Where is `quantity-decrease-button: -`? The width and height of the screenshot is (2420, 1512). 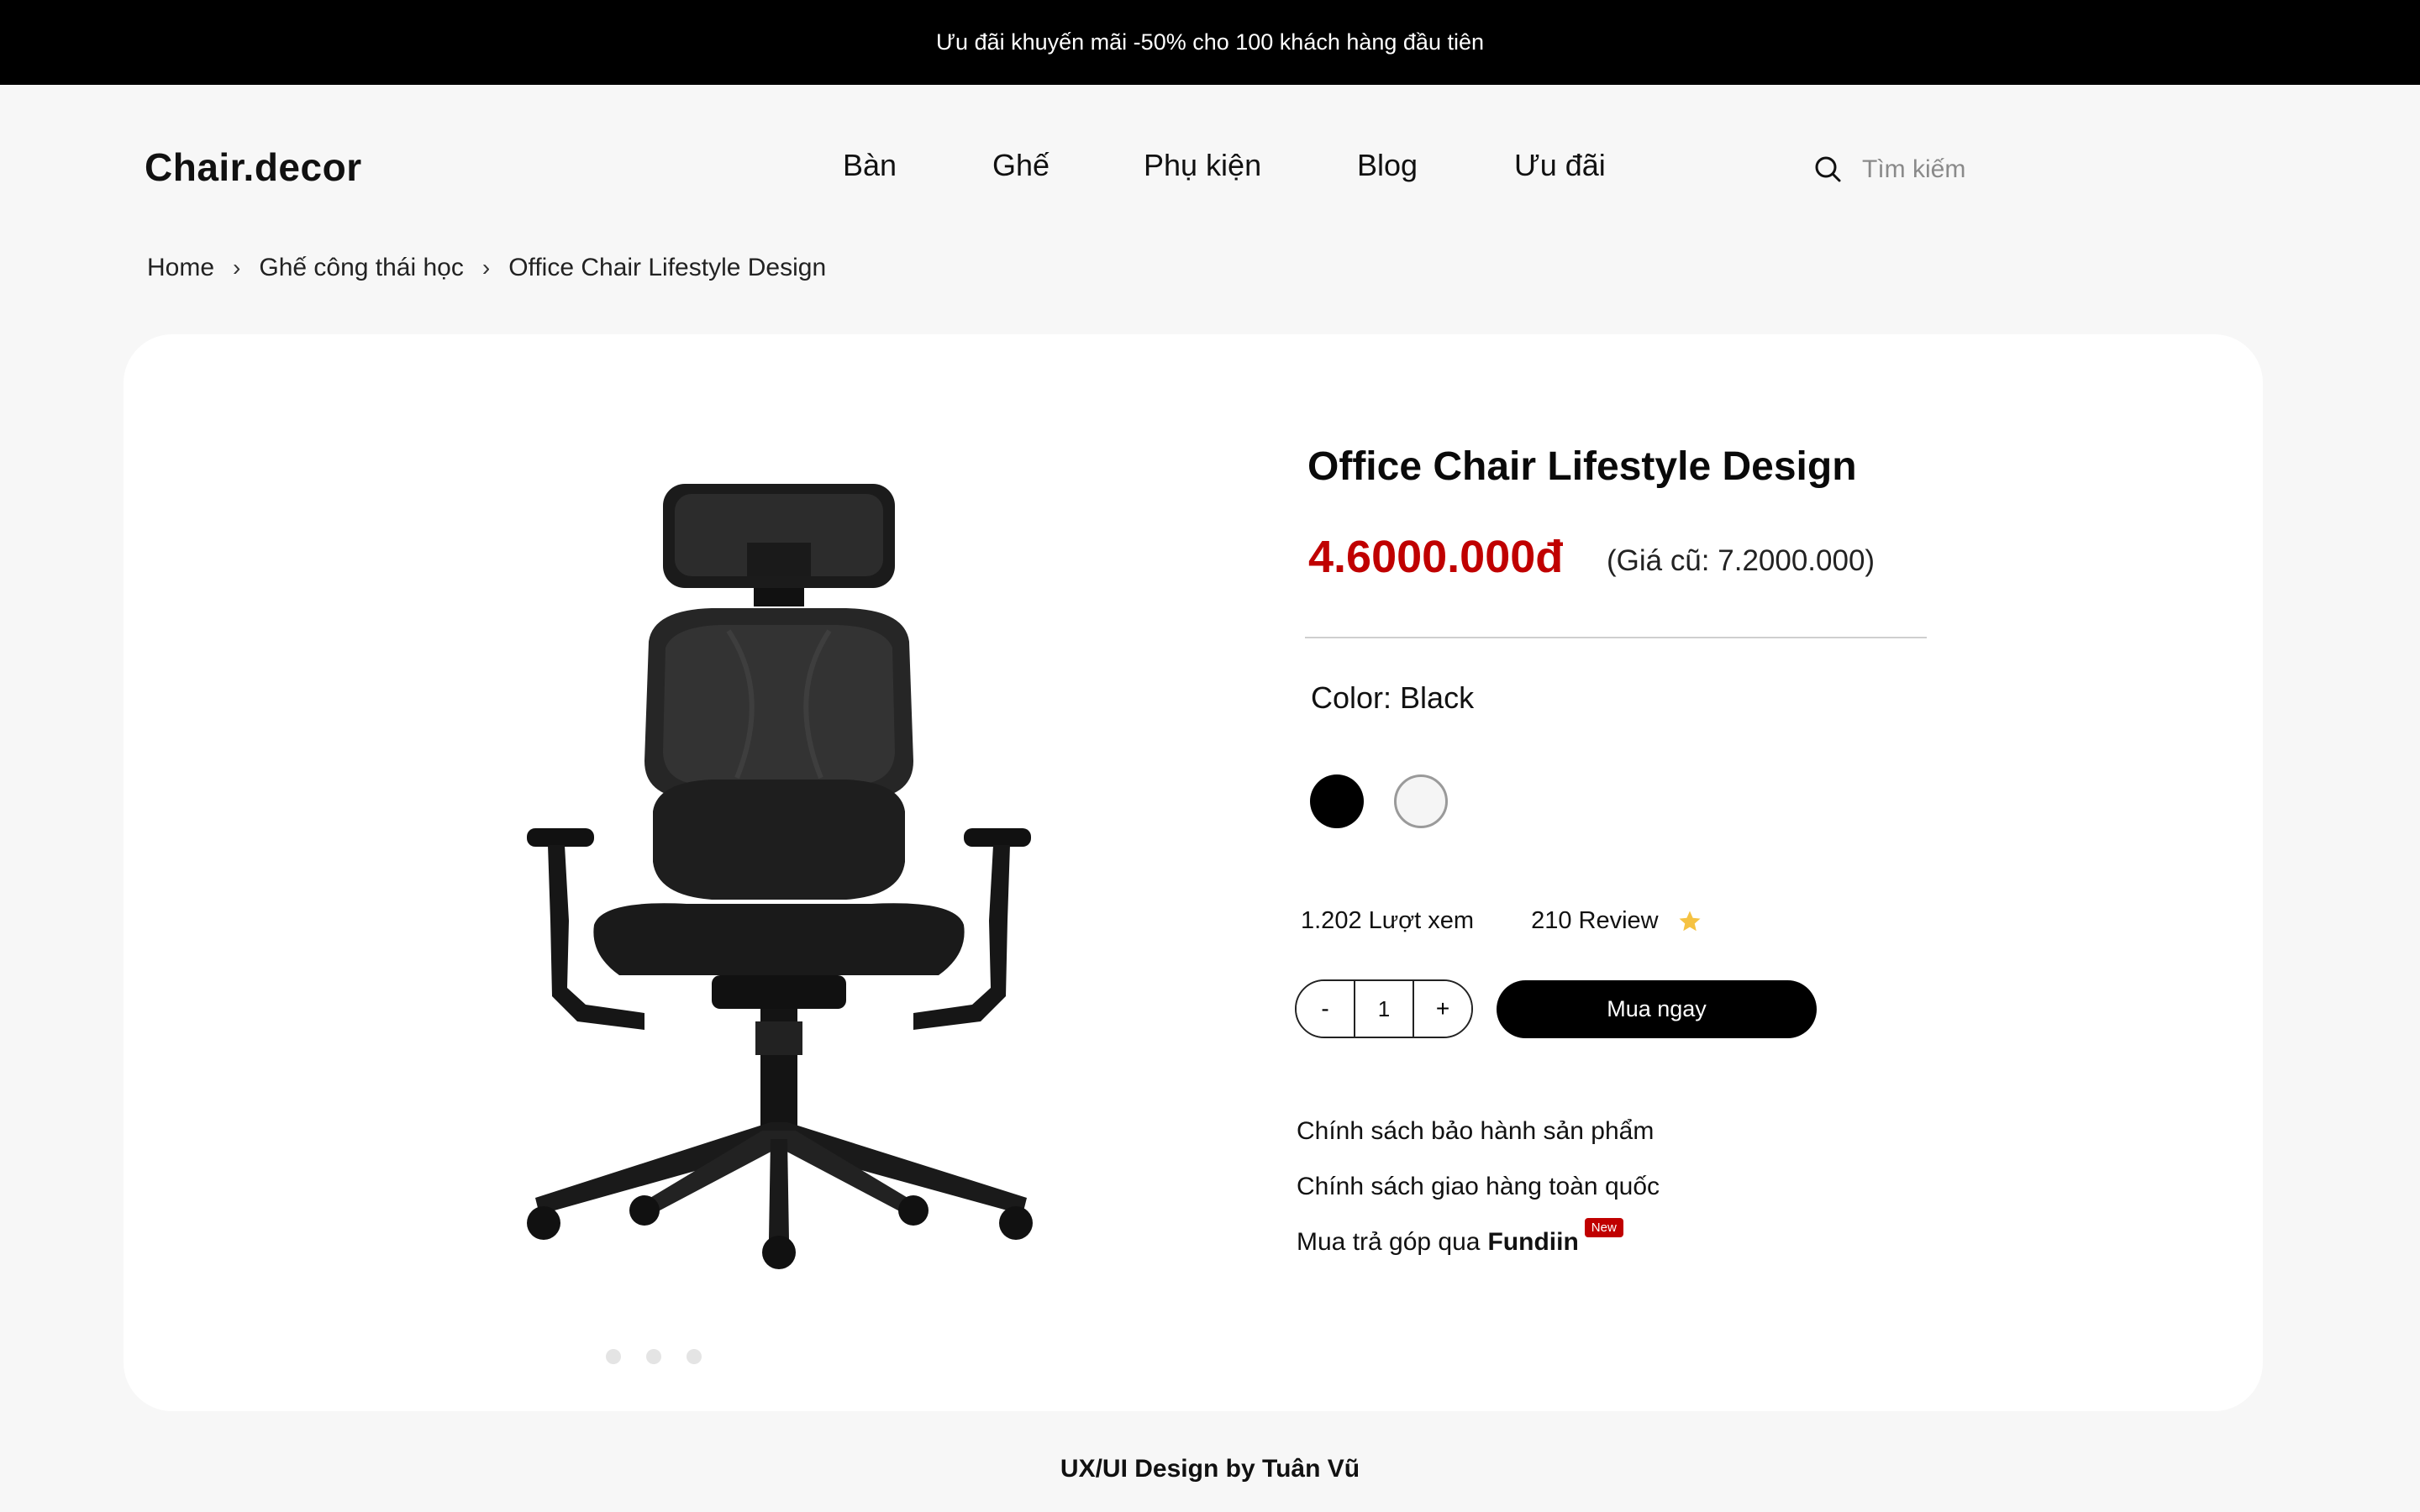
quantity-decrease-button: - is located at coordinates (1325, 1009).